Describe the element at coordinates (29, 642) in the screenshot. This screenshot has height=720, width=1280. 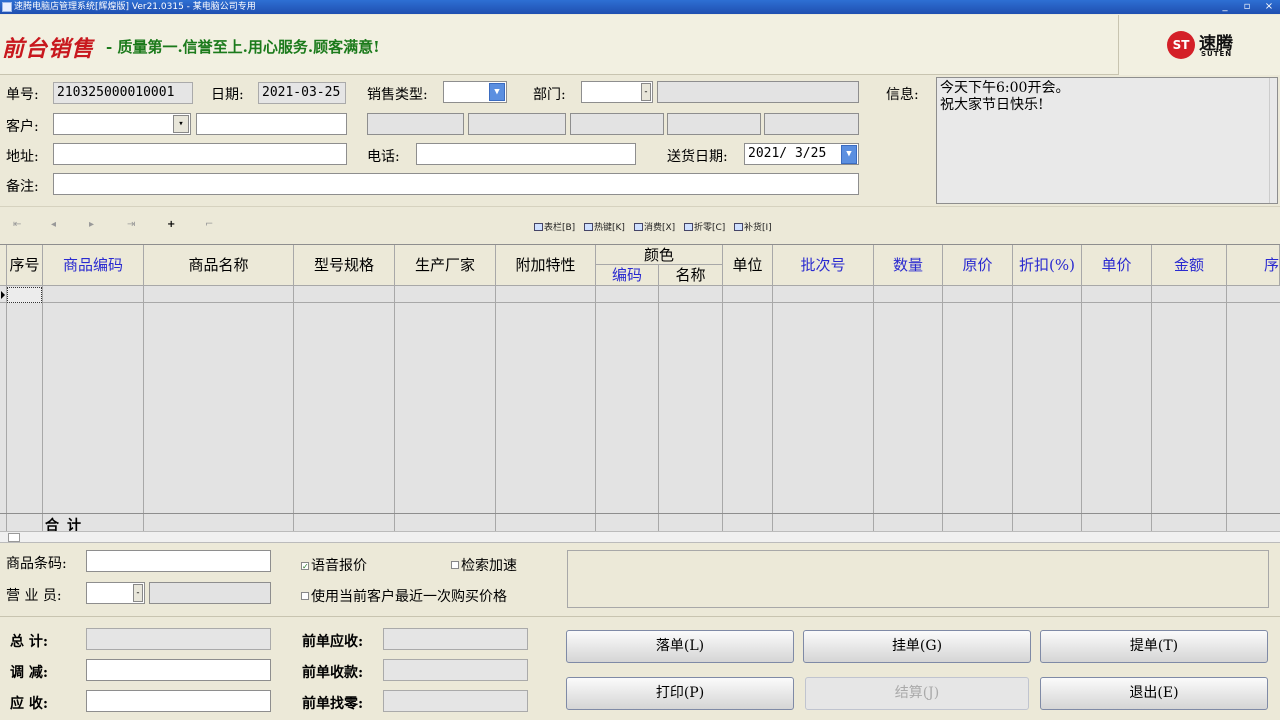
I see `total-label: 总 计:` at that location.